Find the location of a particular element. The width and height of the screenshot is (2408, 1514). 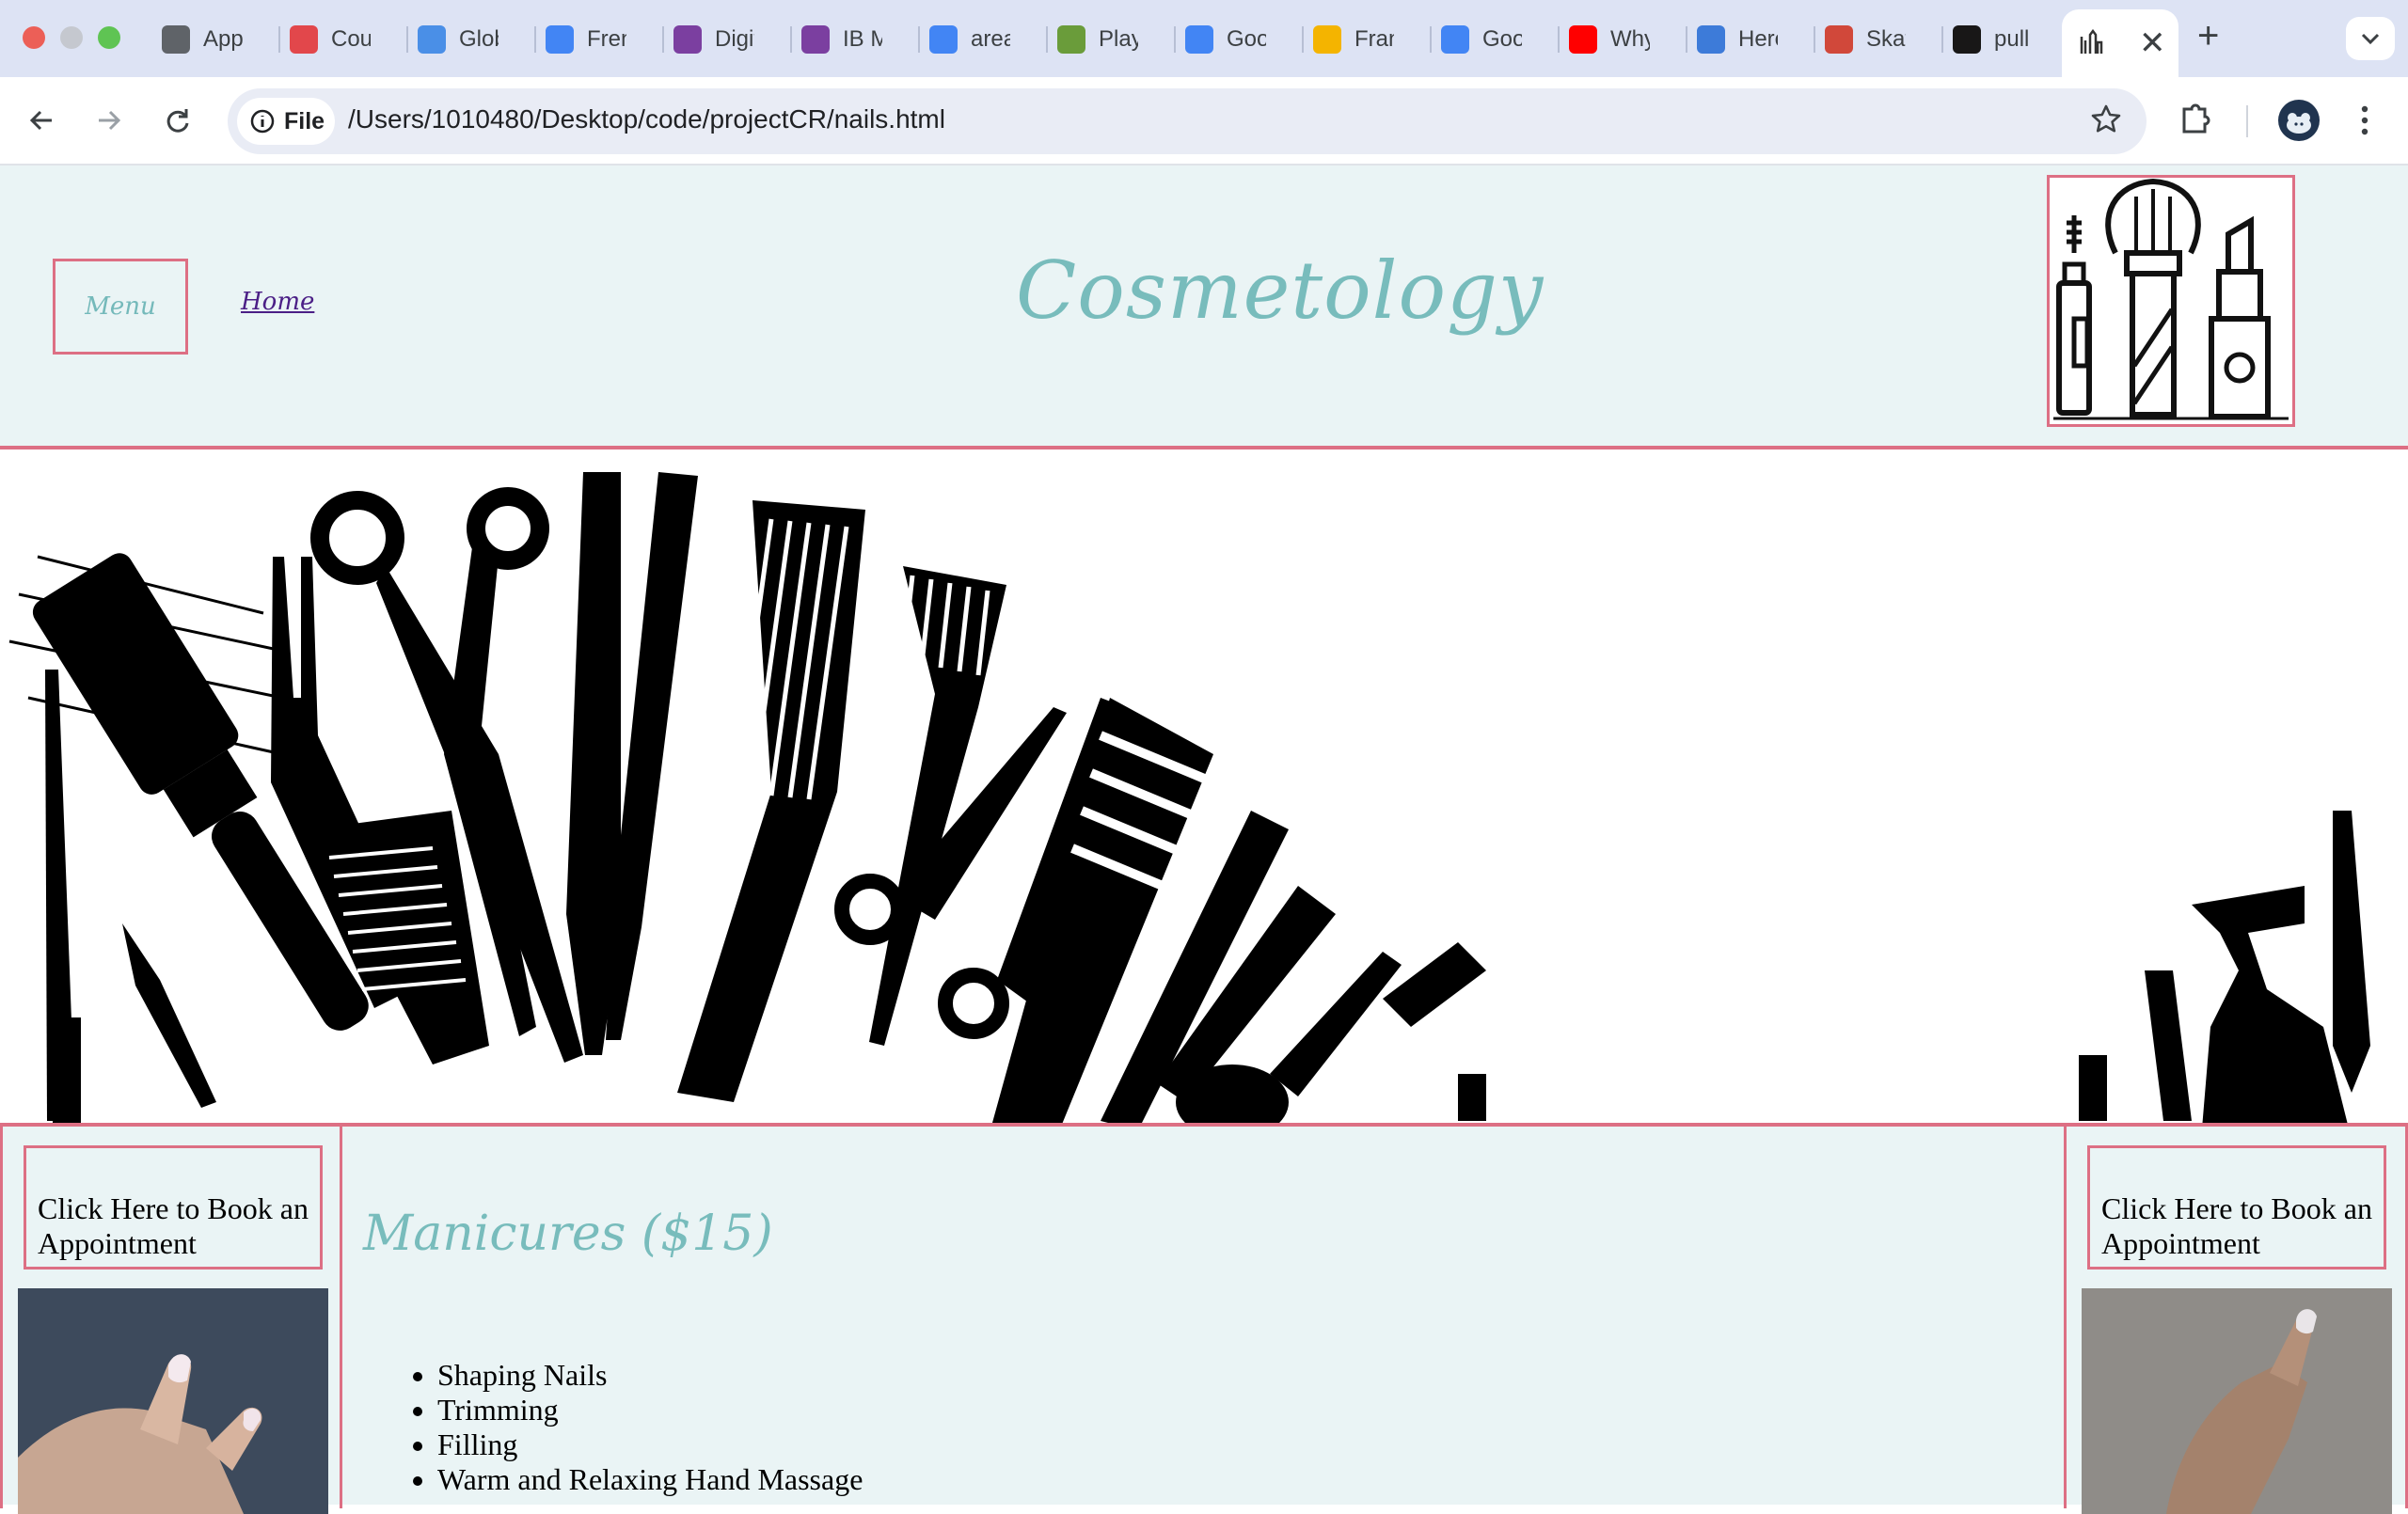

tab-active: ✕ is located at coordinates (2120, 43).